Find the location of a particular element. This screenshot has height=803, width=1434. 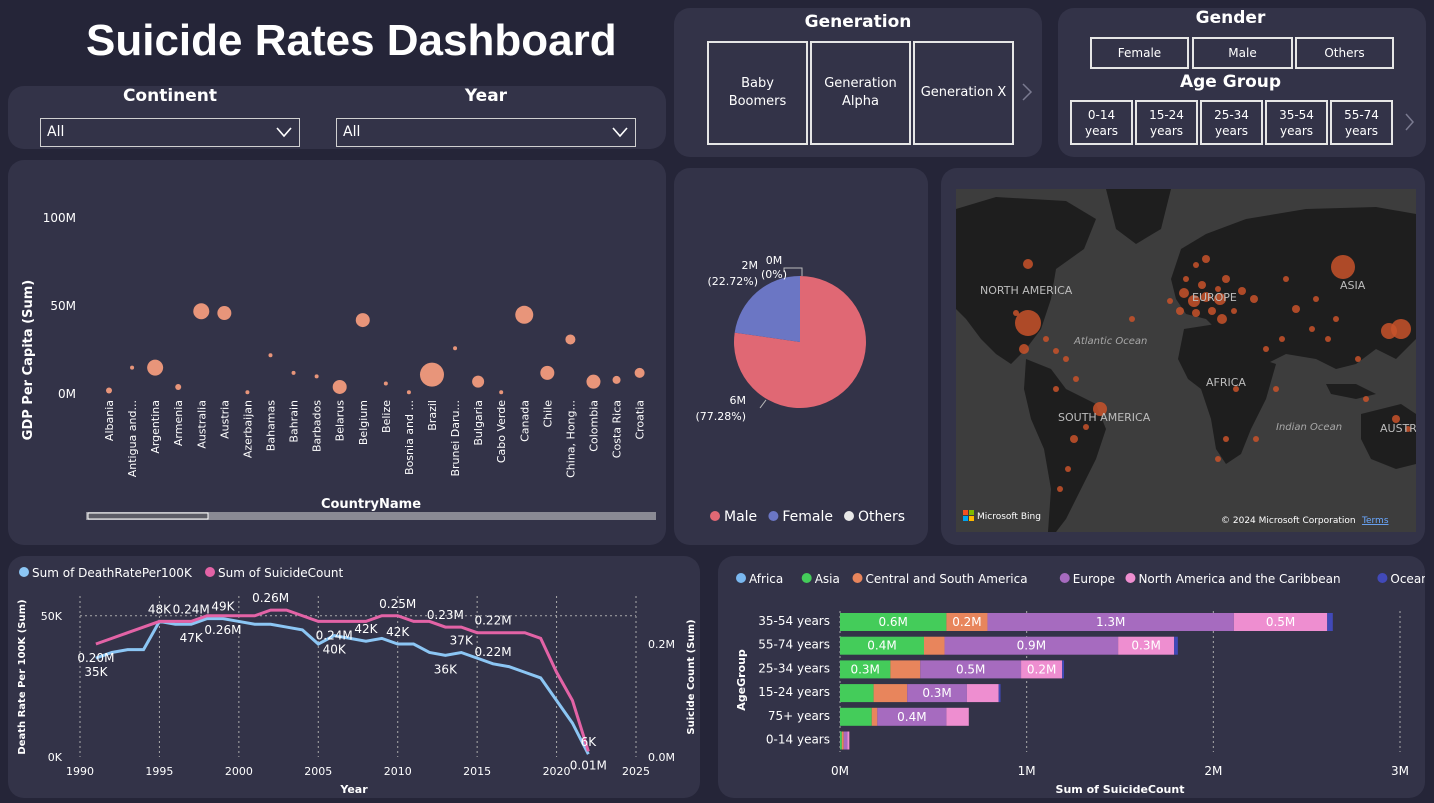

y-tick-label: 100M is located at coordinates (59, 218).